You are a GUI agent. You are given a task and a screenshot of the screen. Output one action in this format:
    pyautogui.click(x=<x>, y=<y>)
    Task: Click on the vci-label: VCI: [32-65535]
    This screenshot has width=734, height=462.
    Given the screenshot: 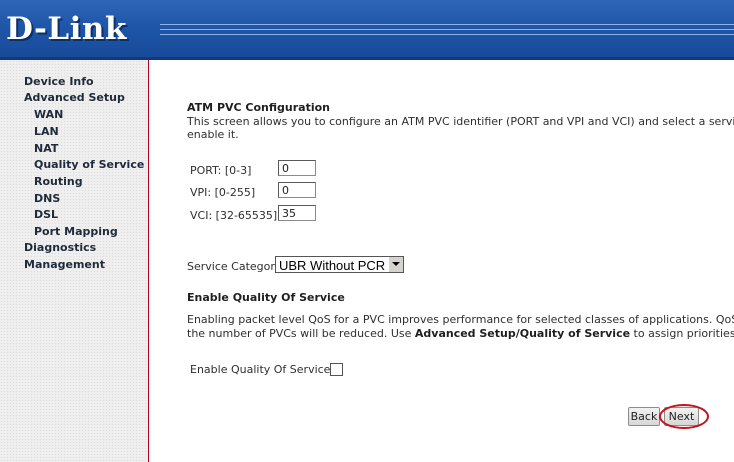 What is the action you would take?
    pyautogui.click(x=234, y=215)
    